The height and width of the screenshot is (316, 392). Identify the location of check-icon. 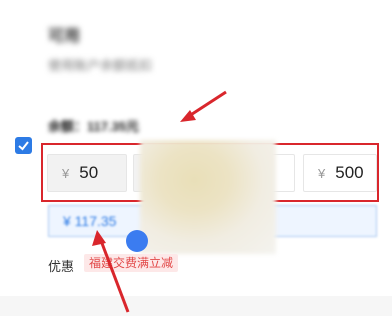
(23, 146).